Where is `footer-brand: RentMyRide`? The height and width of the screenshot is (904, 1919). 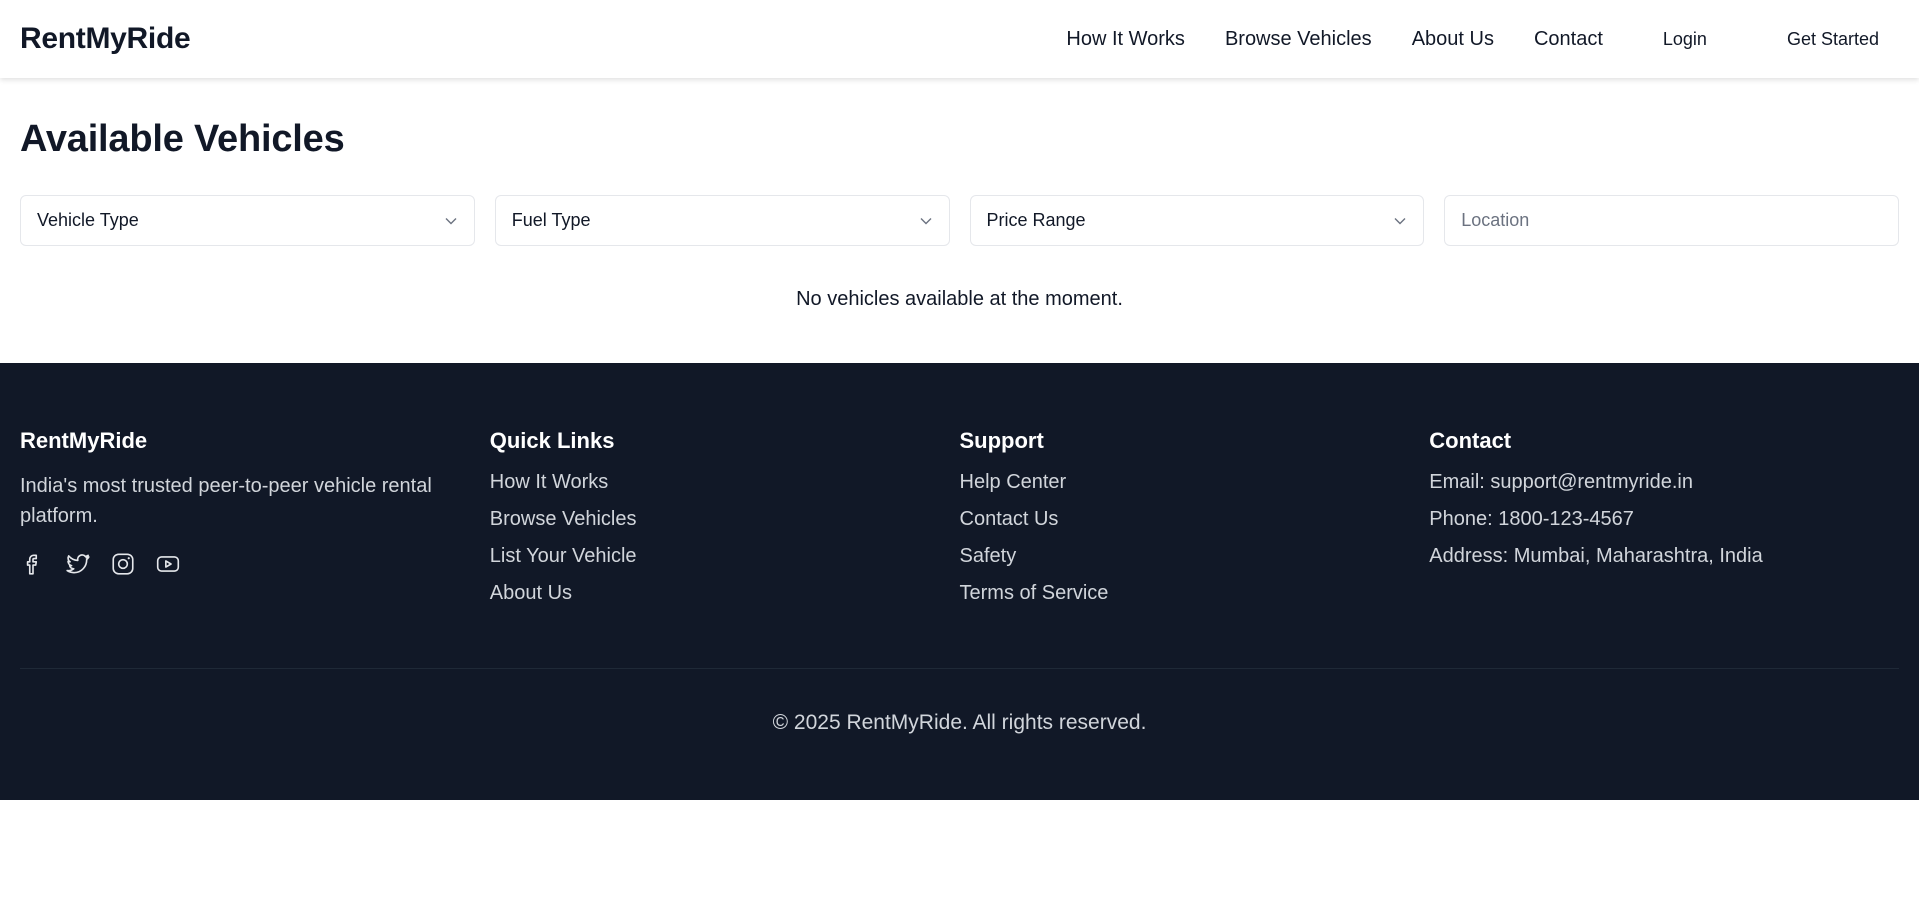 footer-brand: RentMyRide is located at coordinates (84, 440).